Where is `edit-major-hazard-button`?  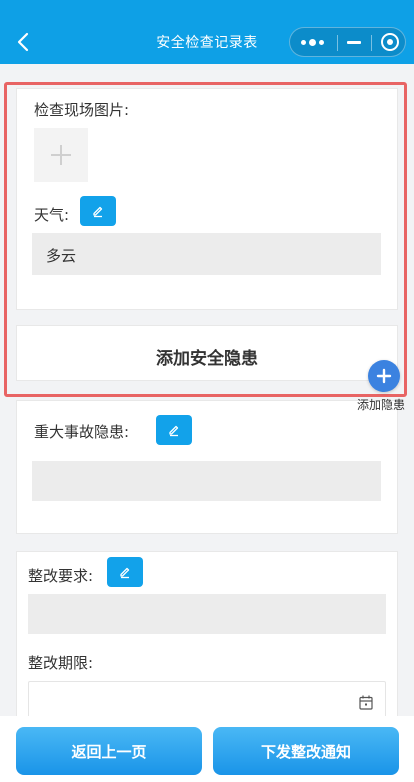 edit-major-hazard-button is located at coordinates (174, 430).